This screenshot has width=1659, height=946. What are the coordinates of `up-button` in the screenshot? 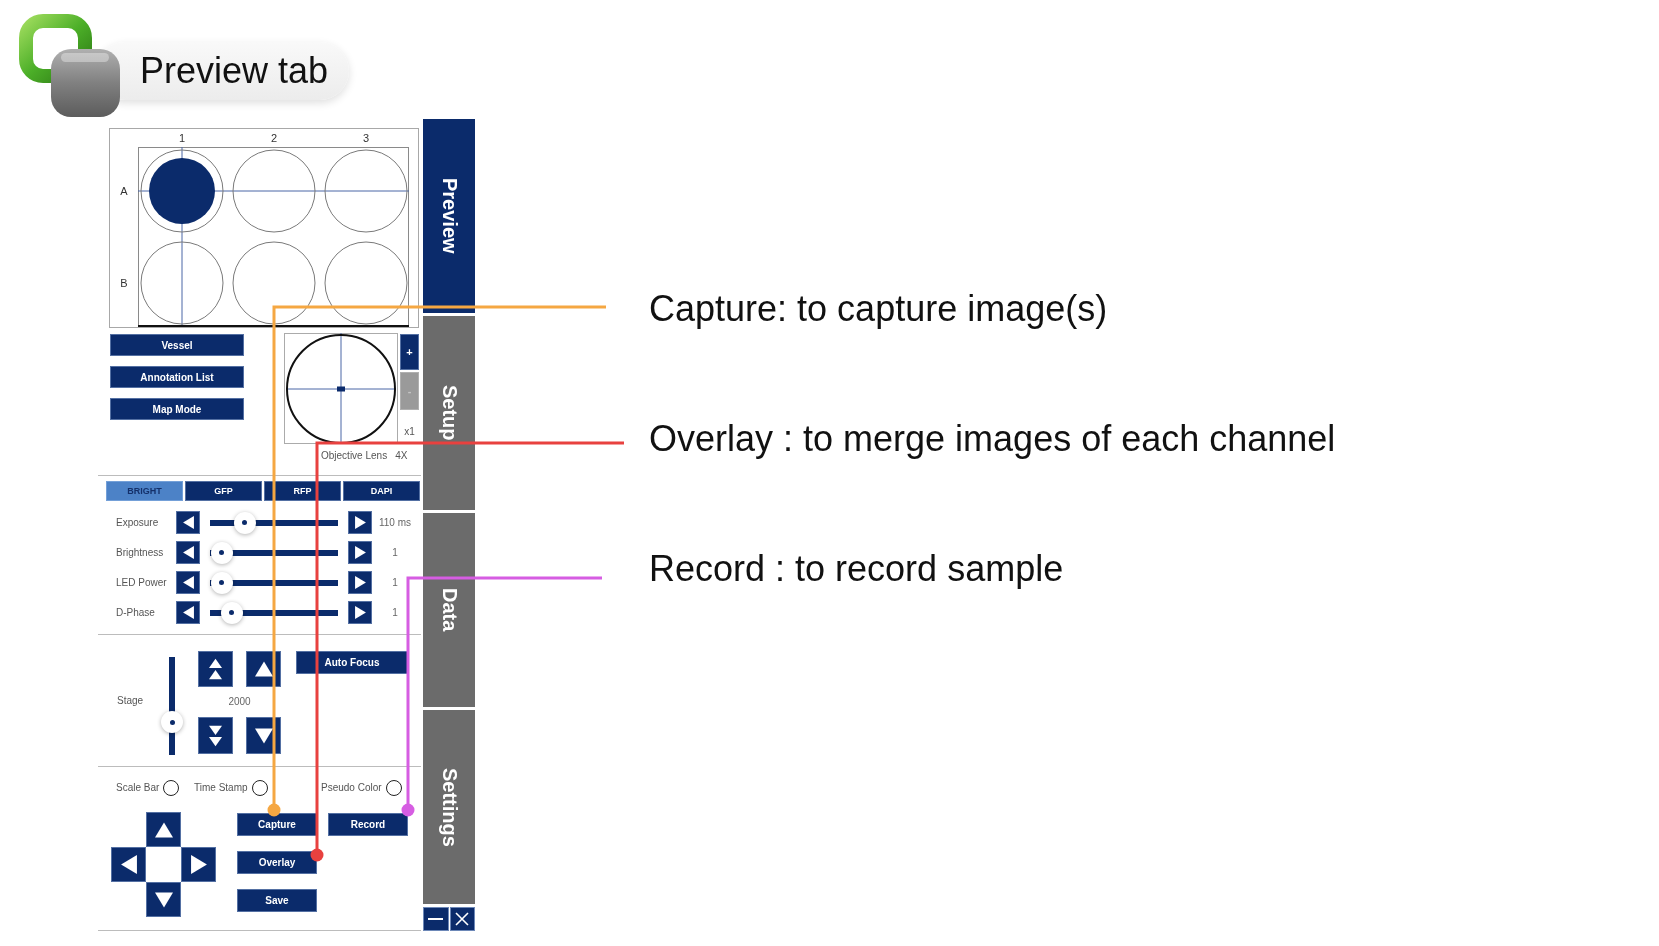 It's located at (263, 669).